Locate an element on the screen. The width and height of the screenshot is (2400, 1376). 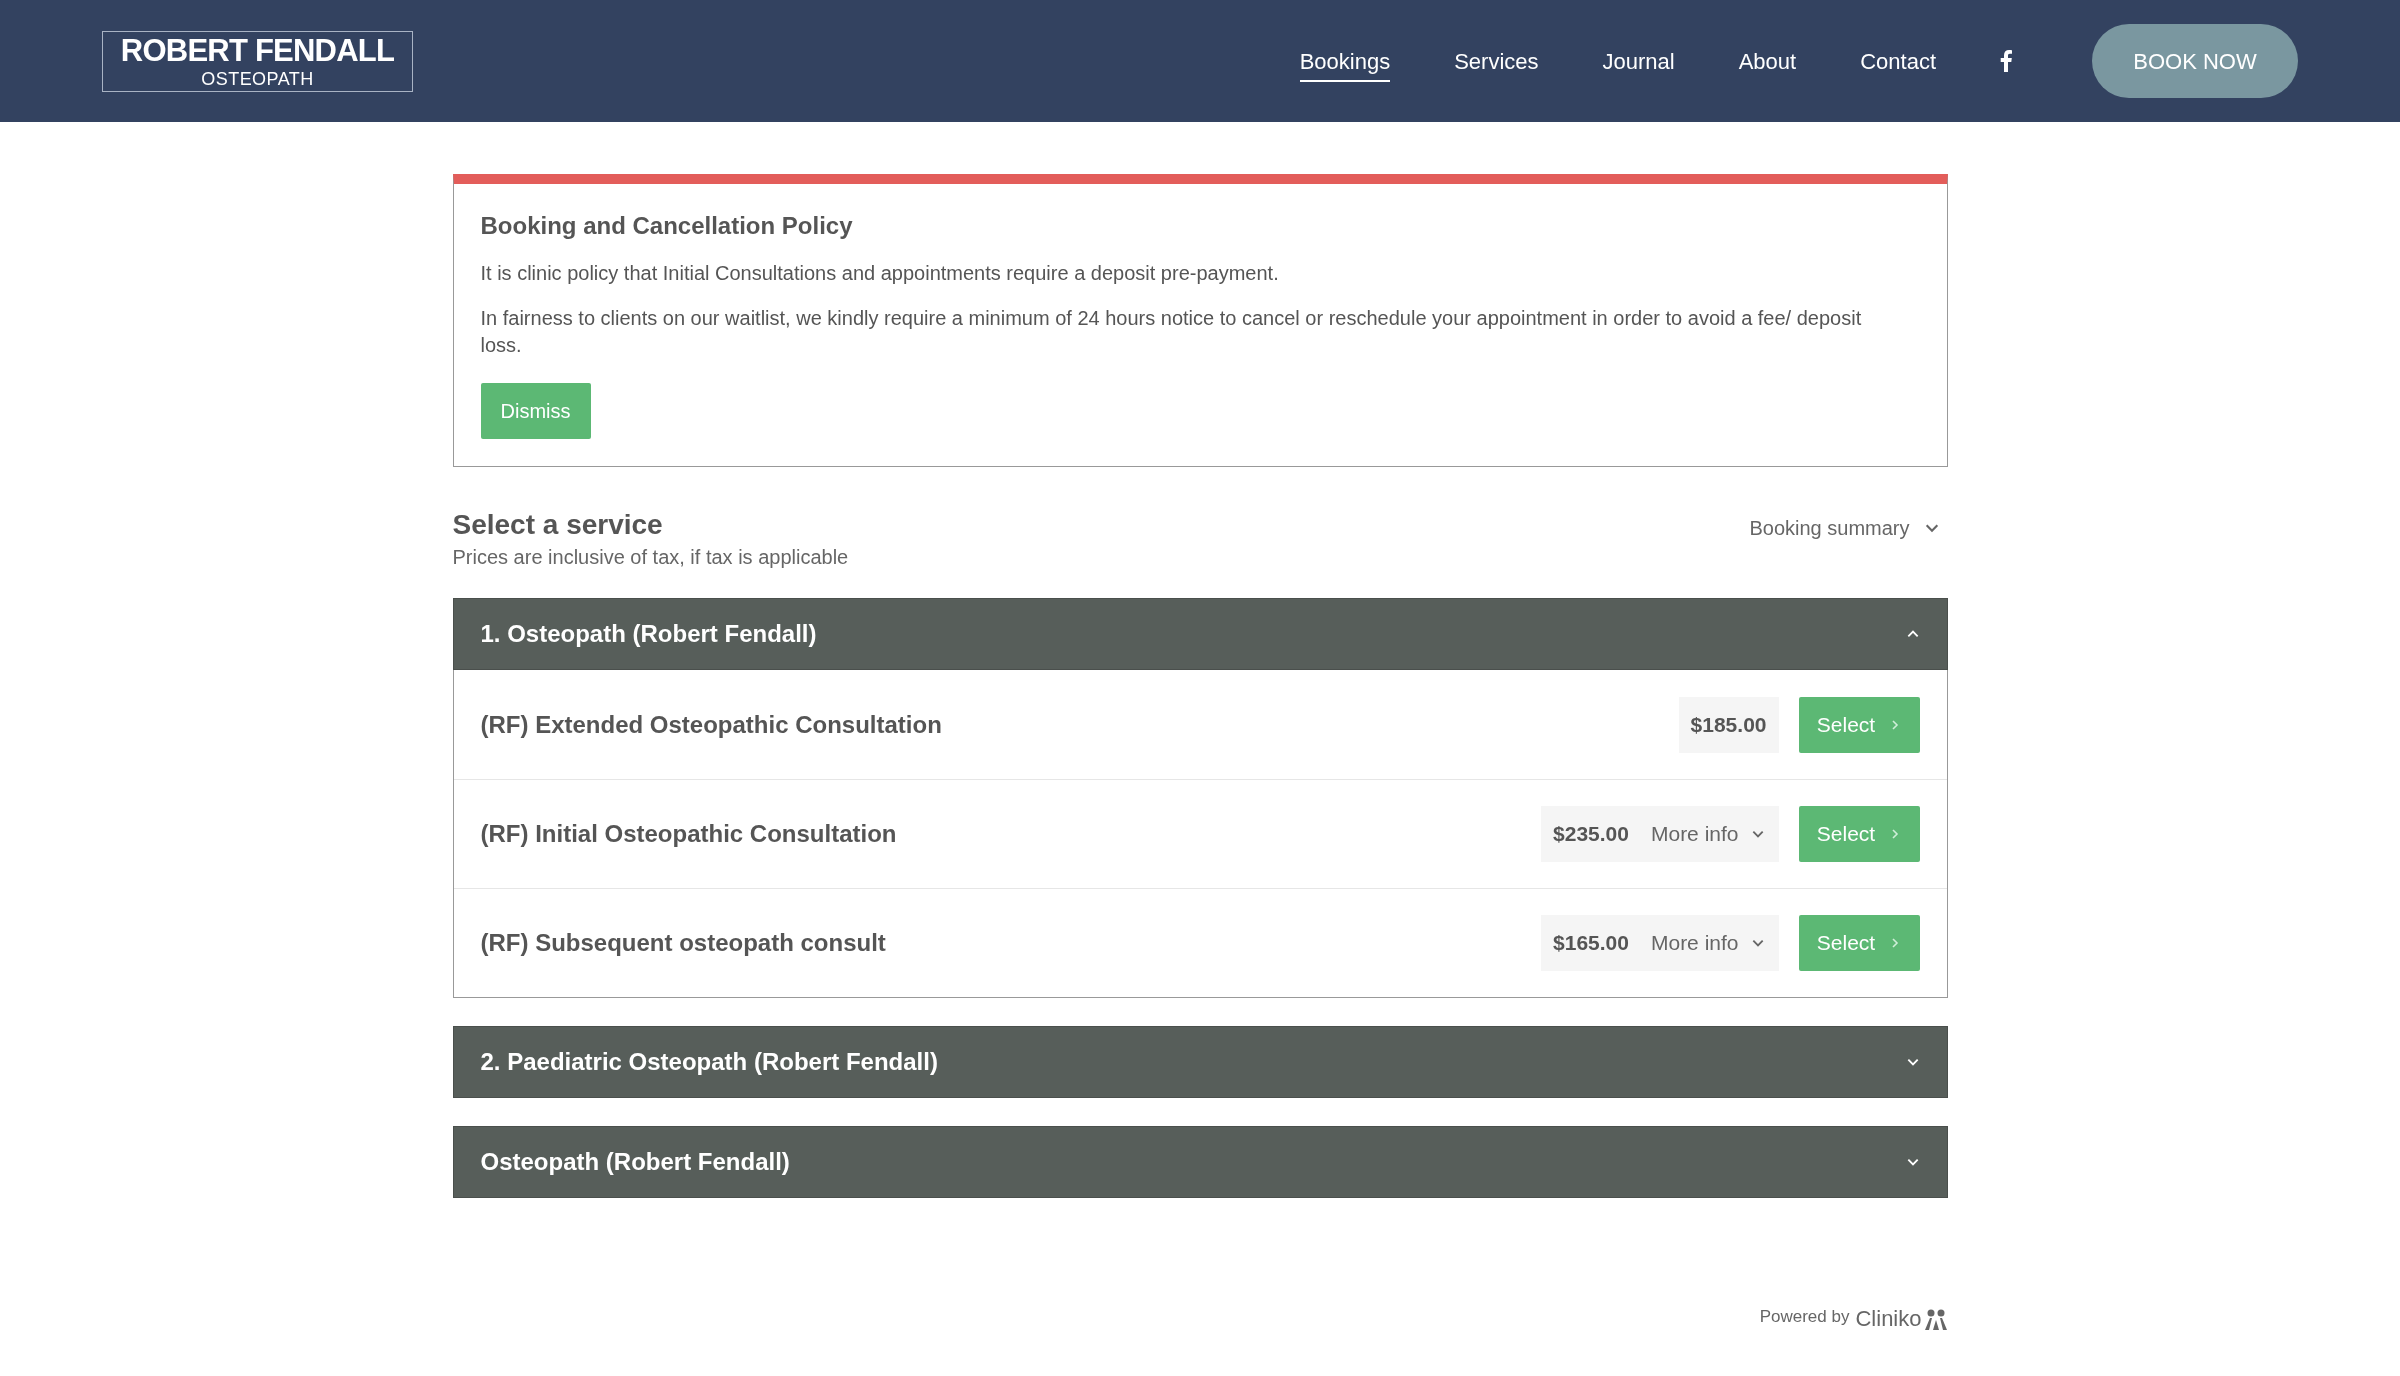
nav-link: Journal is located at coordinates (1638, 63).